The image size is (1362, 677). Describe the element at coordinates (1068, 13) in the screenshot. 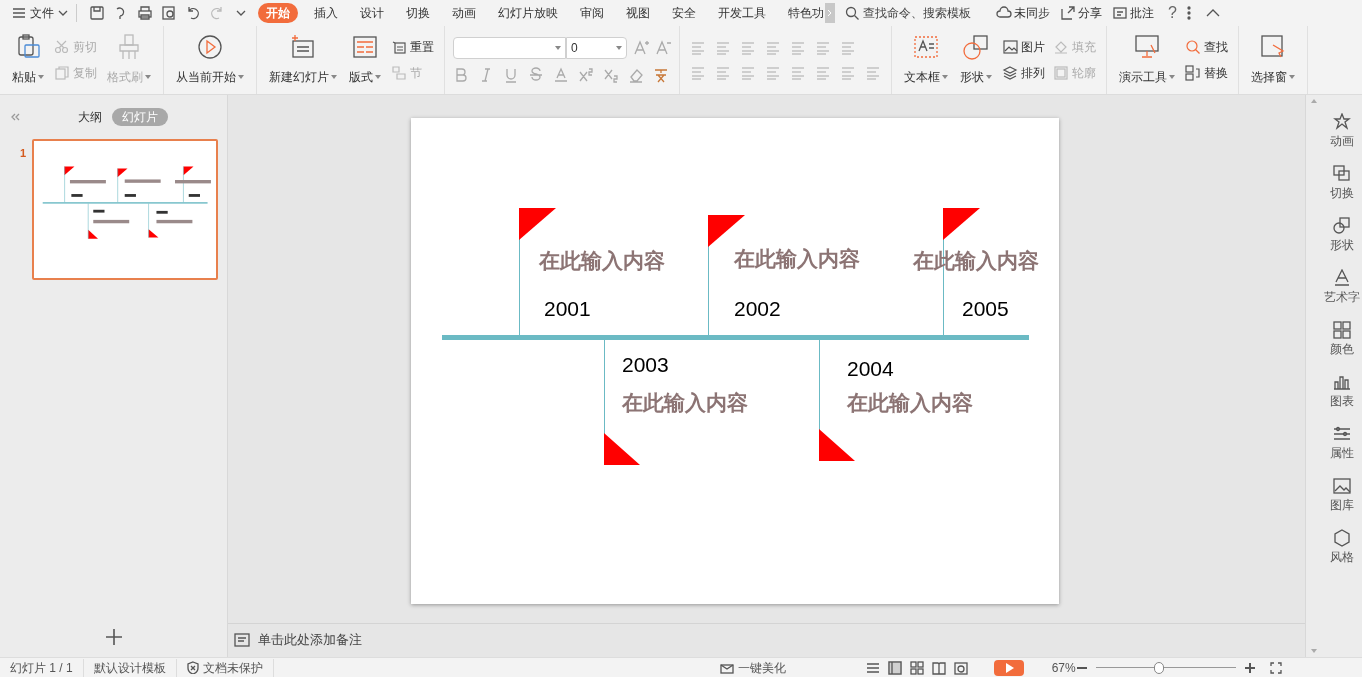

I see `share-icon` at that location.